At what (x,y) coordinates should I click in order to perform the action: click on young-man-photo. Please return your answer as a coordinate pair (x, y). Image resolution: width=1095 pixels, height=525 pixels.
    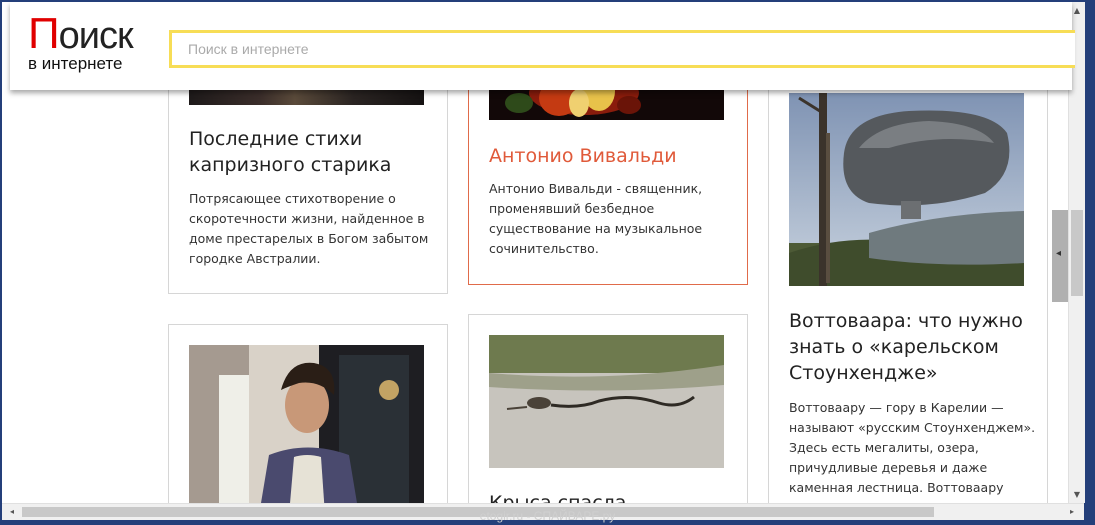
    Looking at the image, I should click on (306, 424).